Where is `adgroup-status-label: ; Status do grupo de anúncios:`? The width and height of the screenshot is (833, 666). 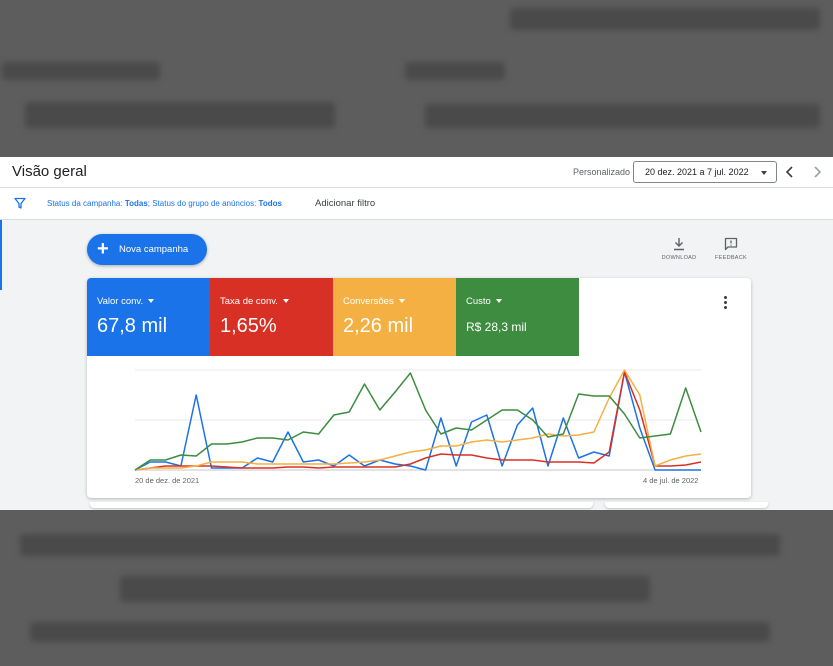
adgroup-status-label: ; Status do grupo de anúncios: is located at coordinates (203, 203).